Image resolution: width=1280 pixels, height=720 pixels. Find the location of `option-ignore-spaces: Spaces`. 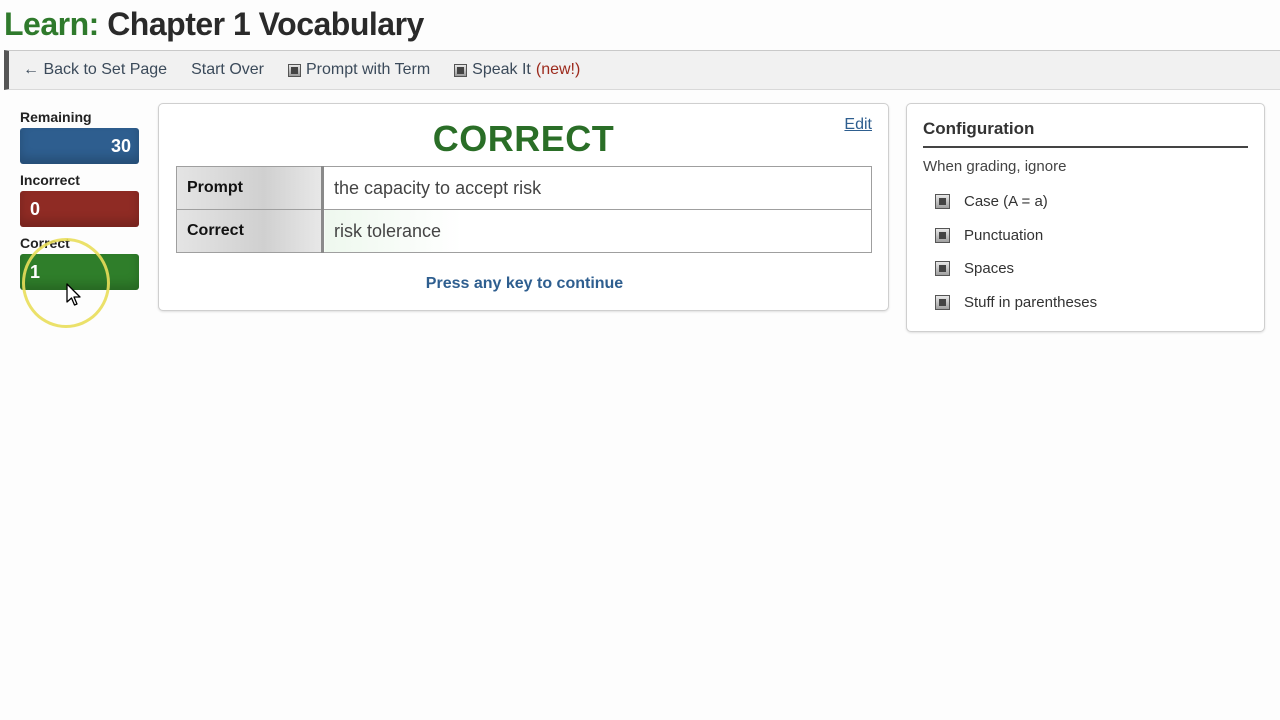

option-ignore-spaces: Spaces is located at coordinates (1016, 277).